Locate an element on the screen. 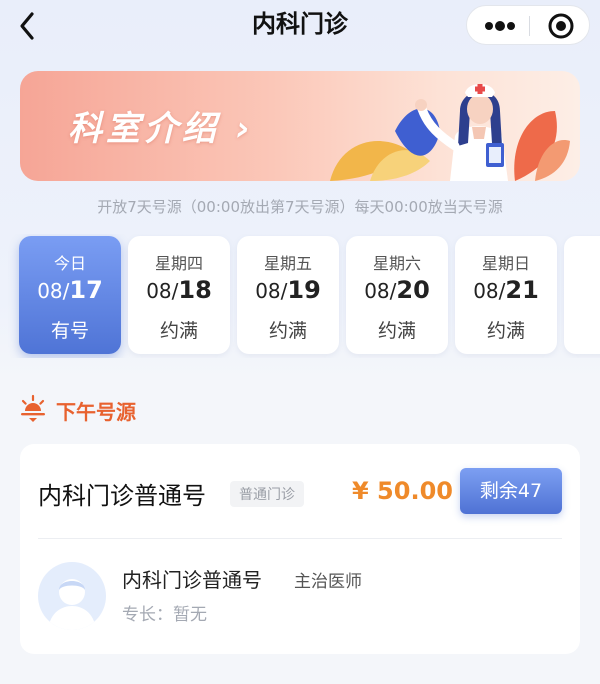 The height and width of the screenshot is (684, 600). date-card-0817: 今日 08/17 有号 is located at coordinates (70, 295).